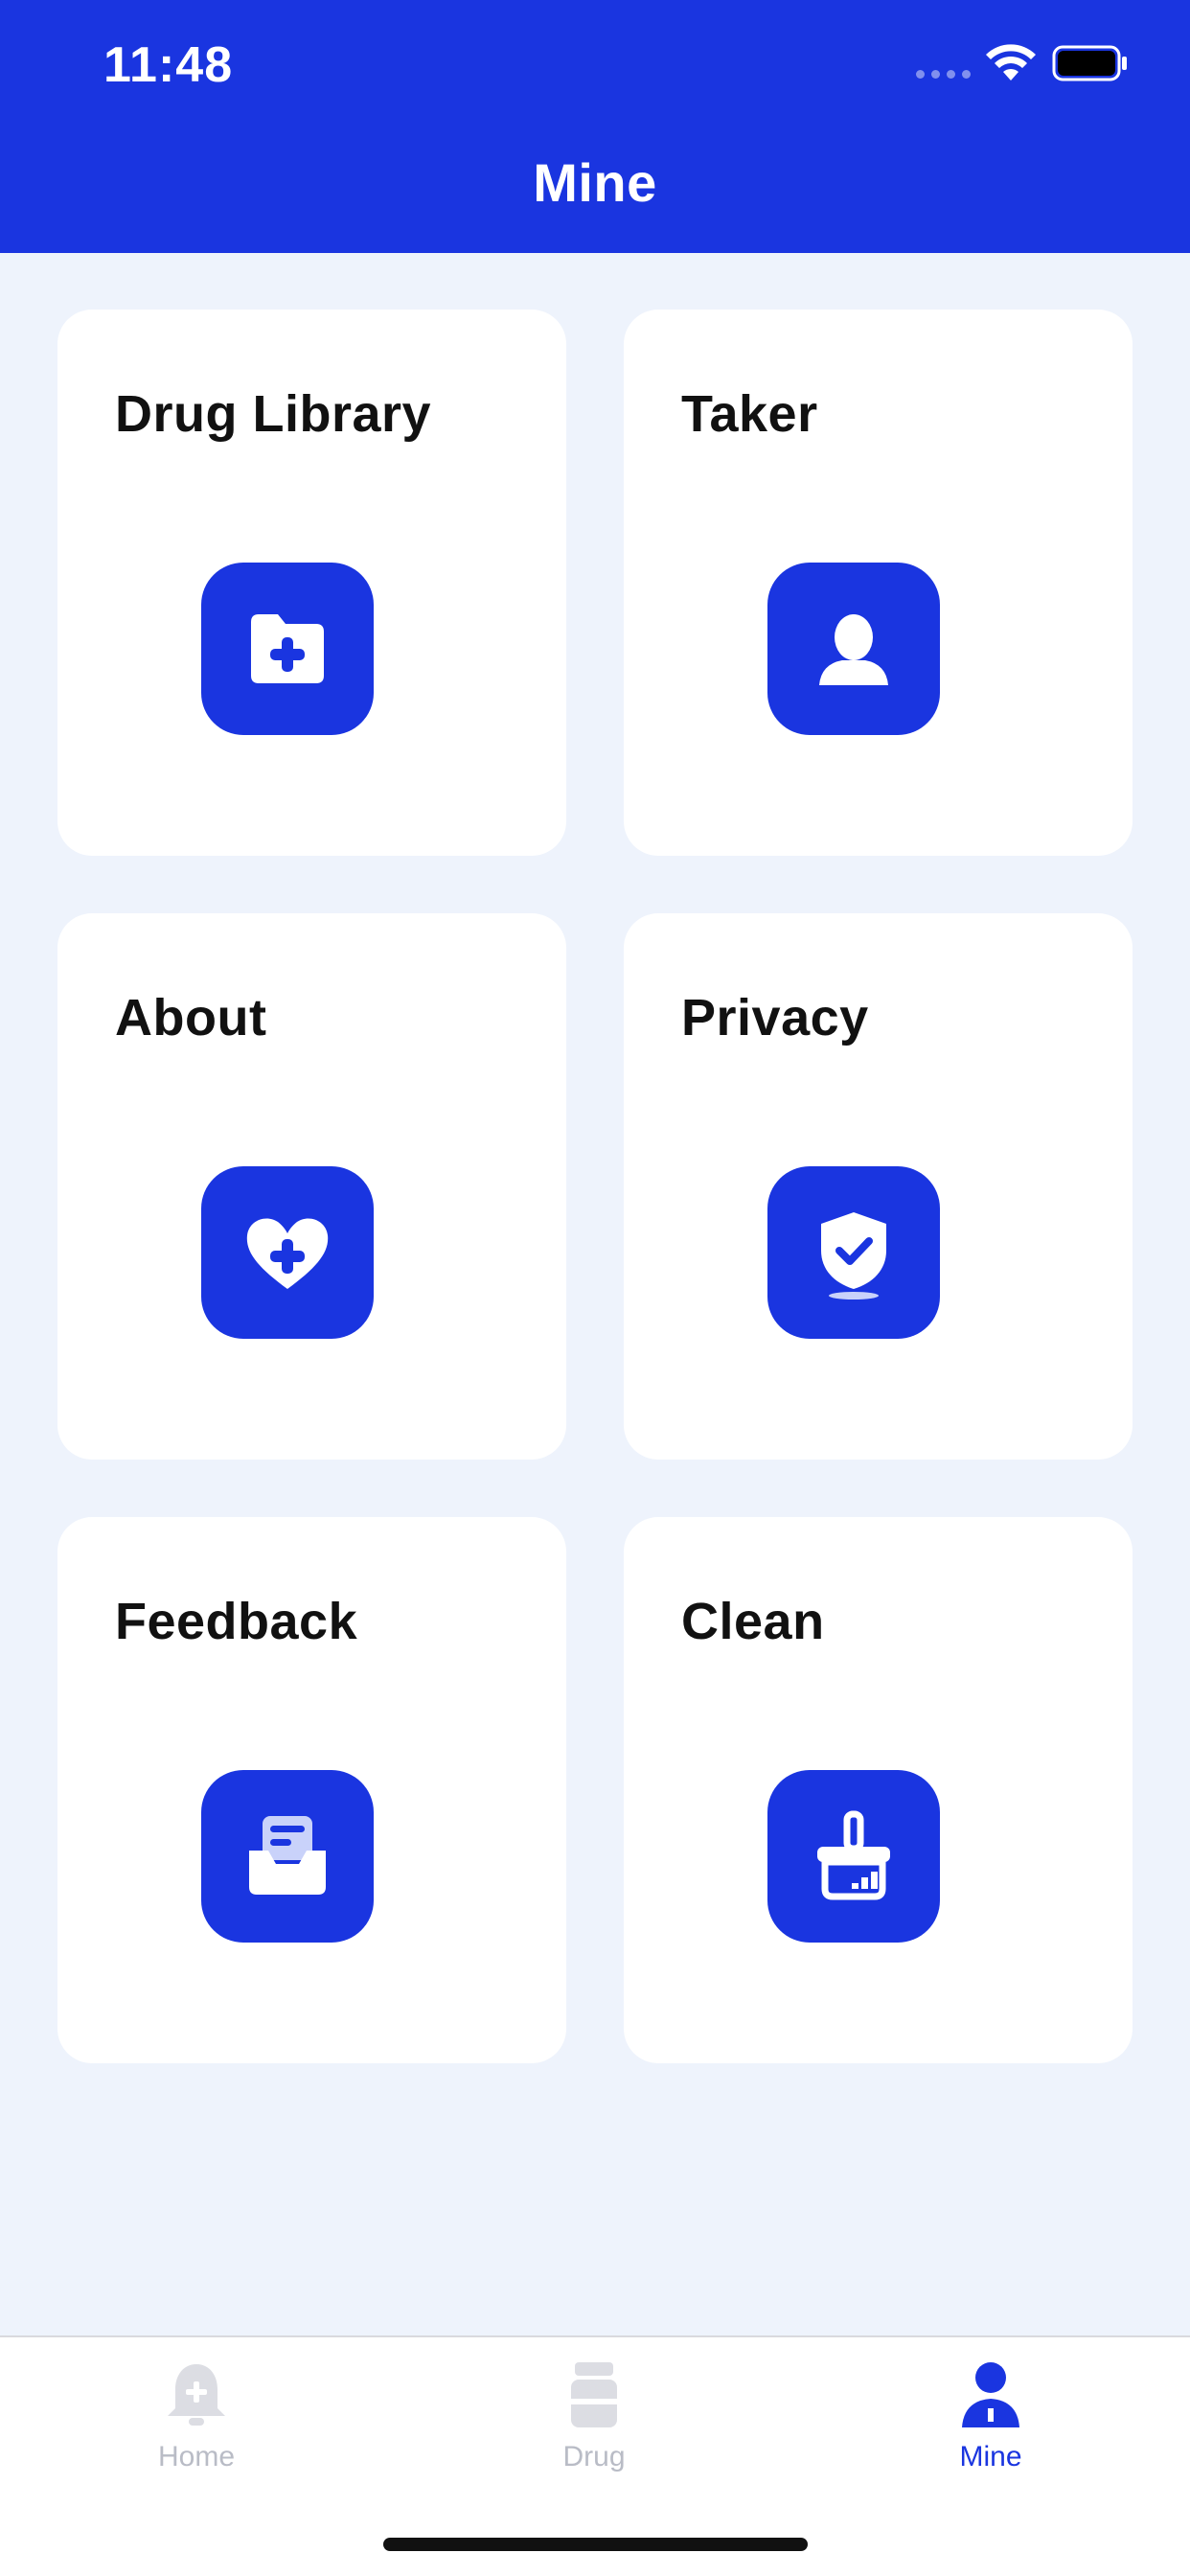 The width and height of the screenshot is (1190, 2576). Describe the element at coordinates (594, 2430) in the screenshot. I see `tab-drug: Drug` at that location.